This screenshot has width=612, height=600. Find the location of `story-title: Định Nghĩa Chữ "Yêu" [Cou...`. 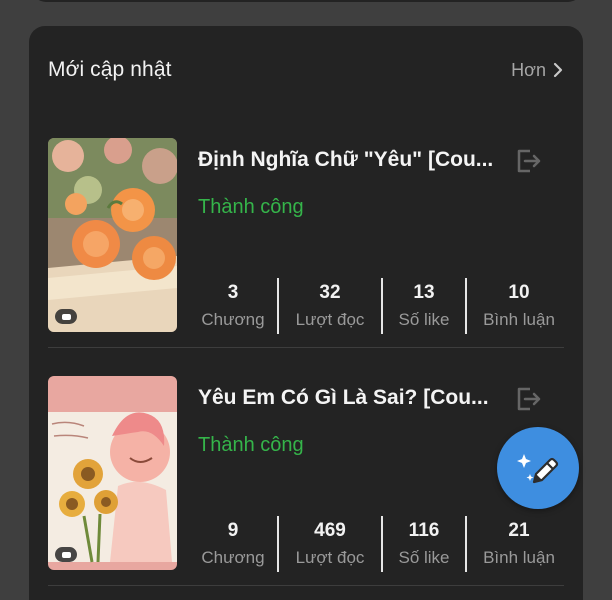

story-title: Định Nghĩa Chữ "Yêu" [Cou... is located at coordinates (353, 160).